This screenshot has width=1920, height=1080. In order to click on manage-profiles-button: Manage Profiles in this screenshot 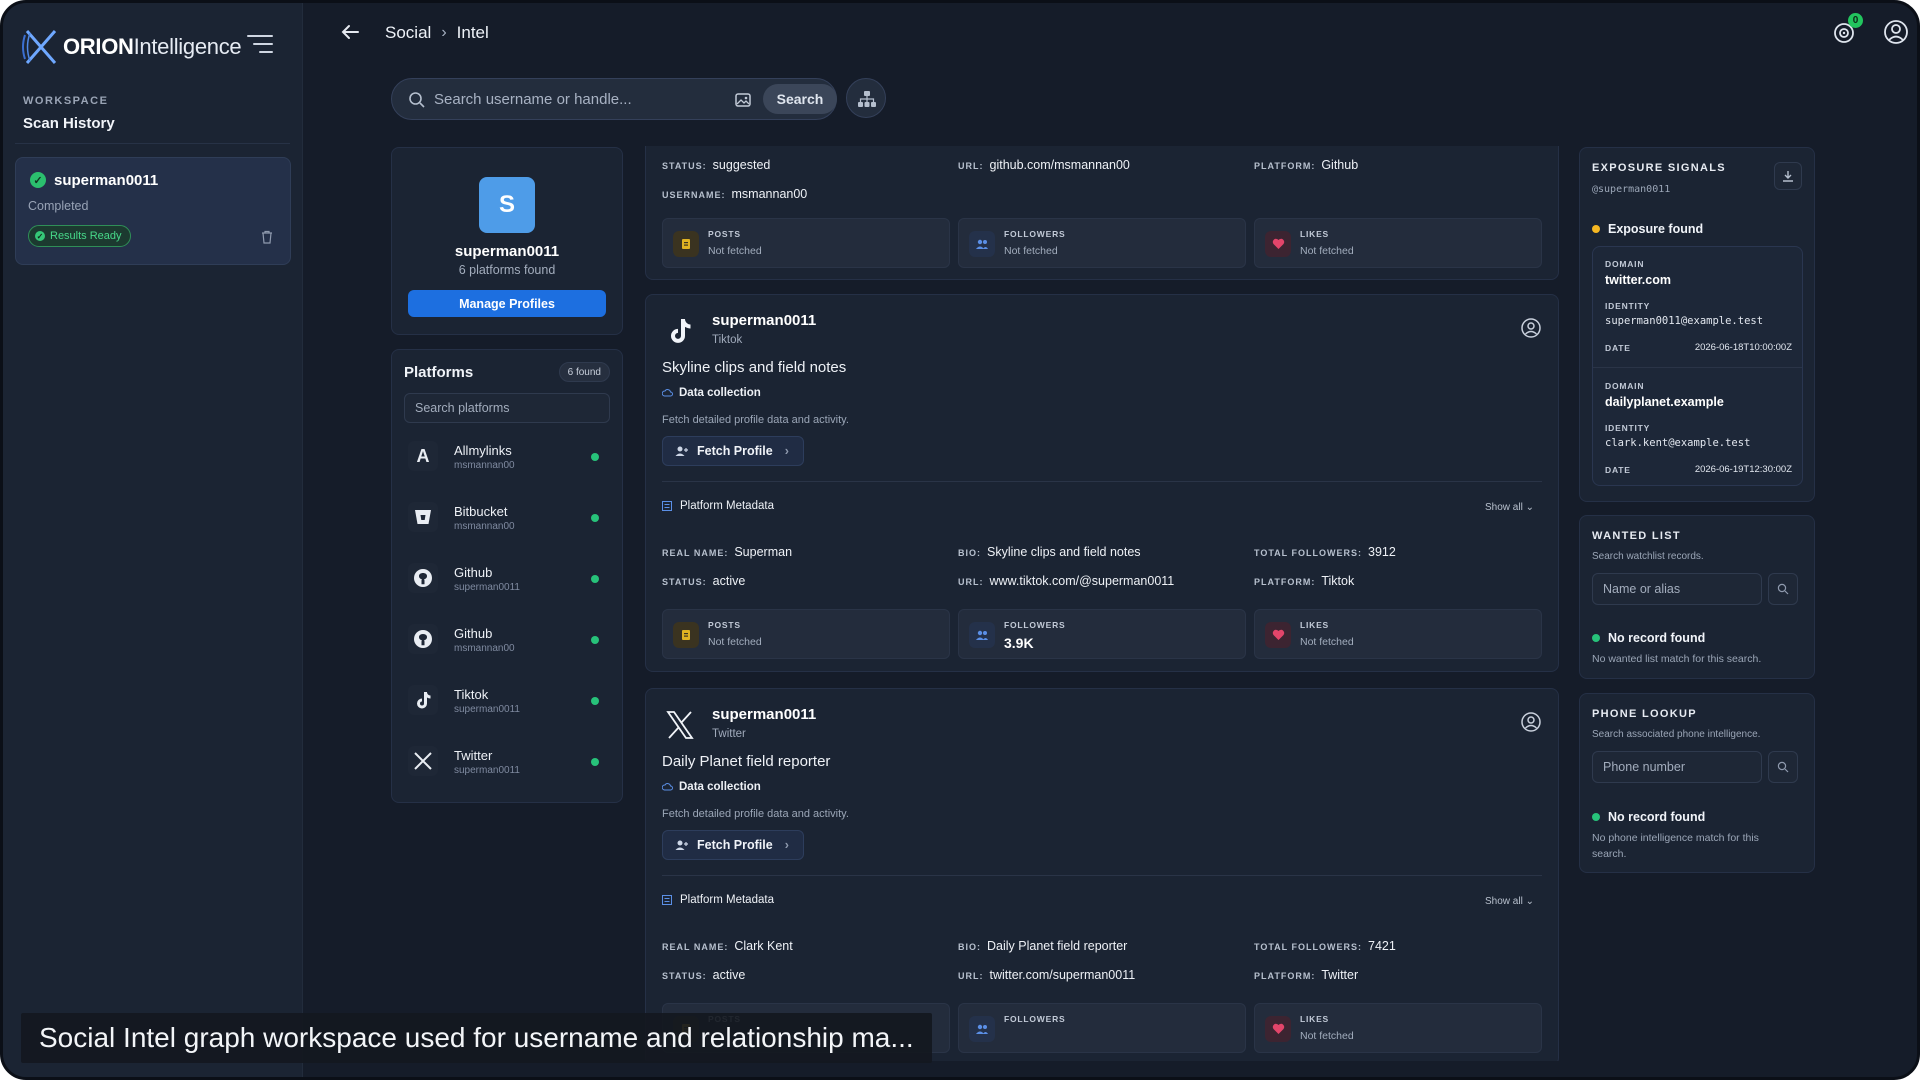, I will do `click(507, 303)`.